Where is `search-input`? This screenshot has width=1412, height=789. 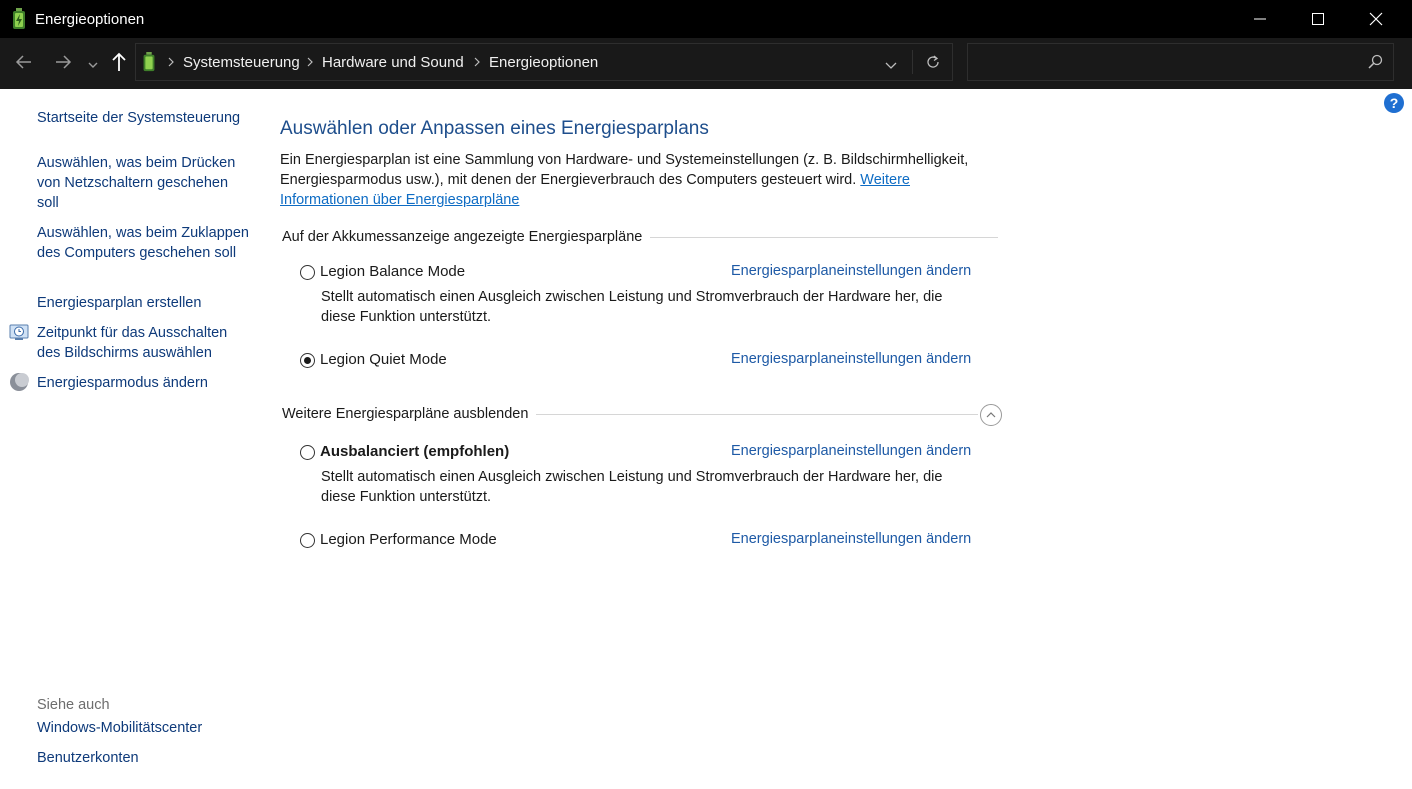
search-input is located at coordinates (1180, 62).